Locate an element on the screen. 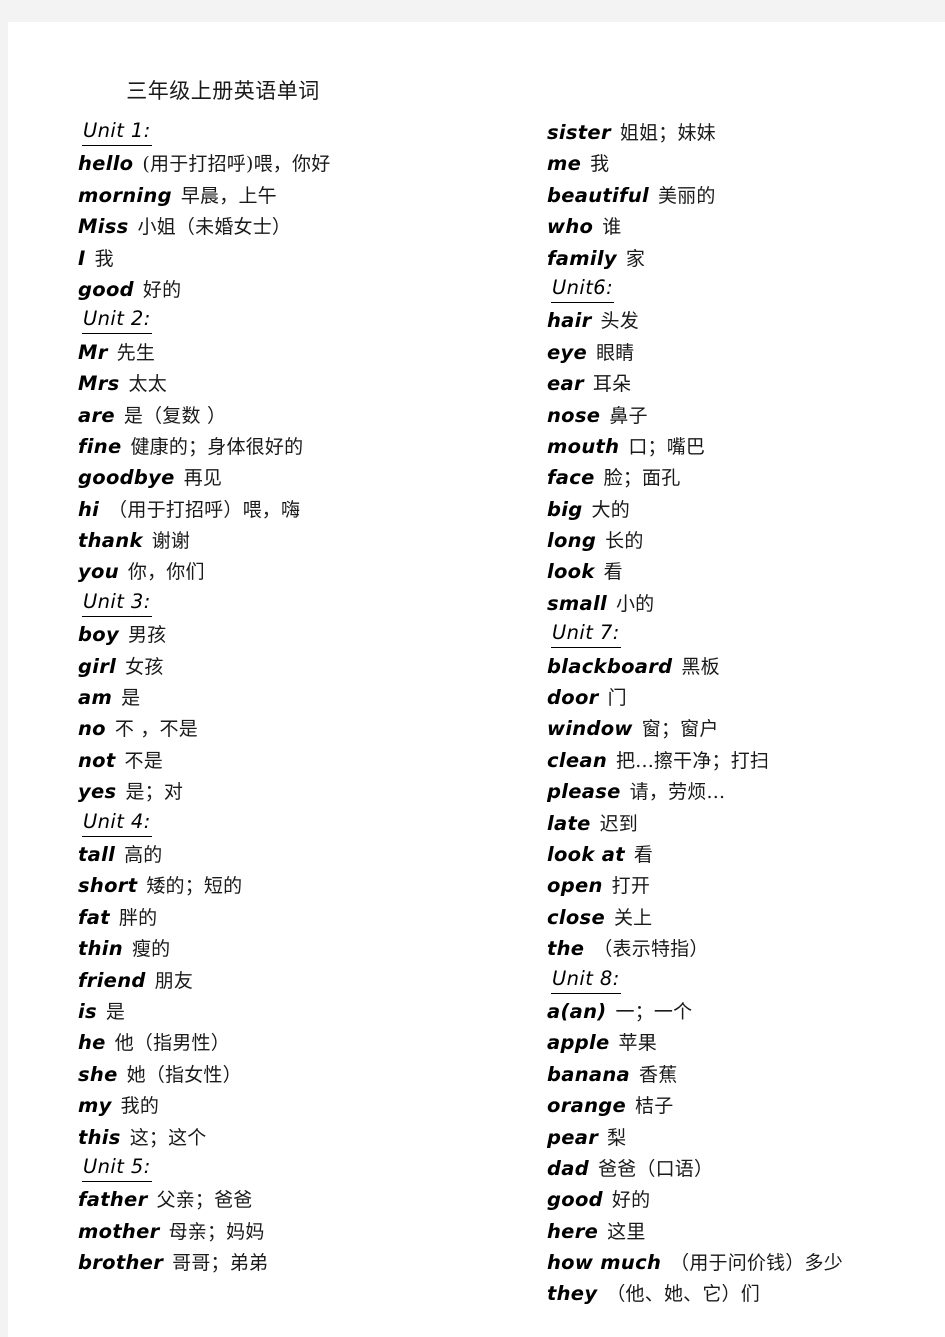  vocabulary-word-chinese: 朋友 is located at coordinates (174, 980).